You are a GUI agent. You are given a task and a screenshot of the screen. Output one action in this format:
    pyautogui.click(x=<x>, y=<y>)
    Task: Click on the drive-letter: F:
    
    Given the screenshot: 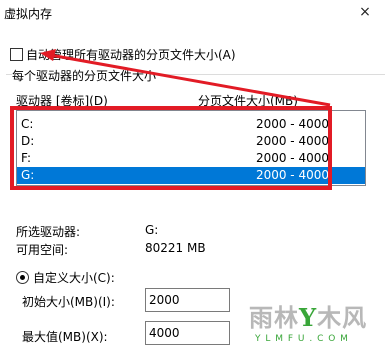 What is the action you would take?
    pyautogui.click(x=26, y=158)
    